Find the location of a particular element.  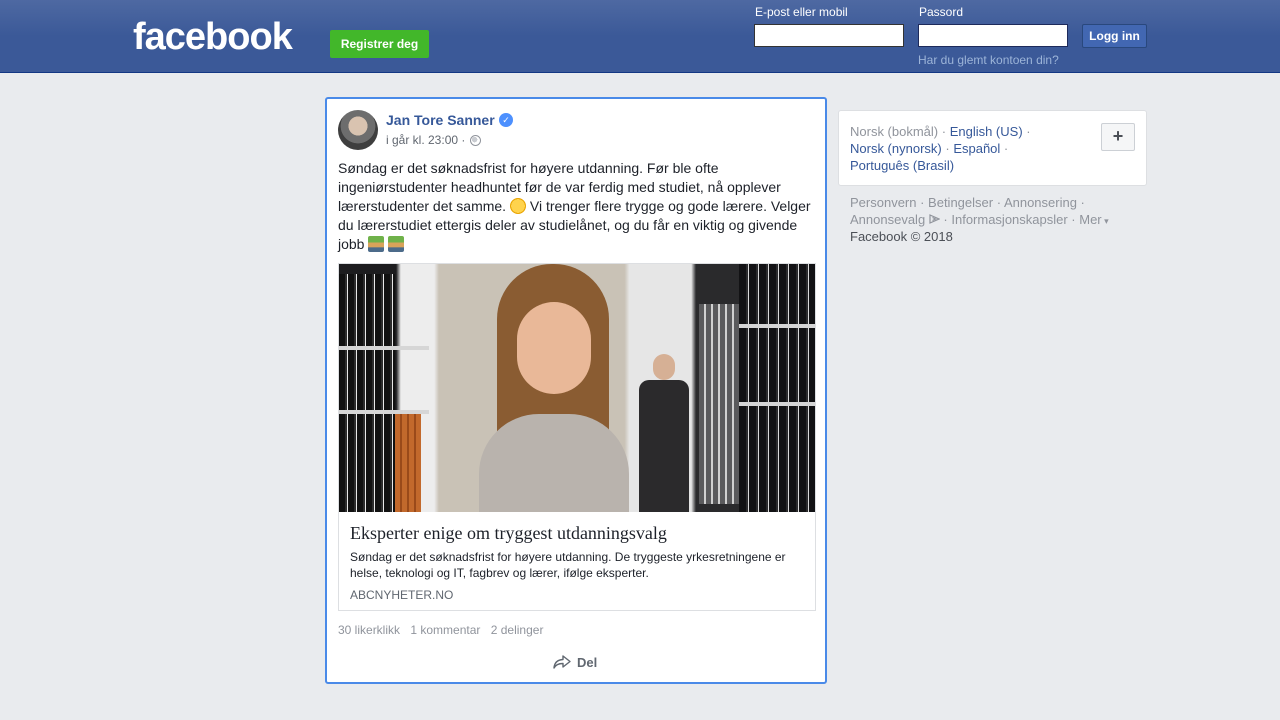

link-domain: ABCNYHETER.NO is located at coordinates (402, 595).